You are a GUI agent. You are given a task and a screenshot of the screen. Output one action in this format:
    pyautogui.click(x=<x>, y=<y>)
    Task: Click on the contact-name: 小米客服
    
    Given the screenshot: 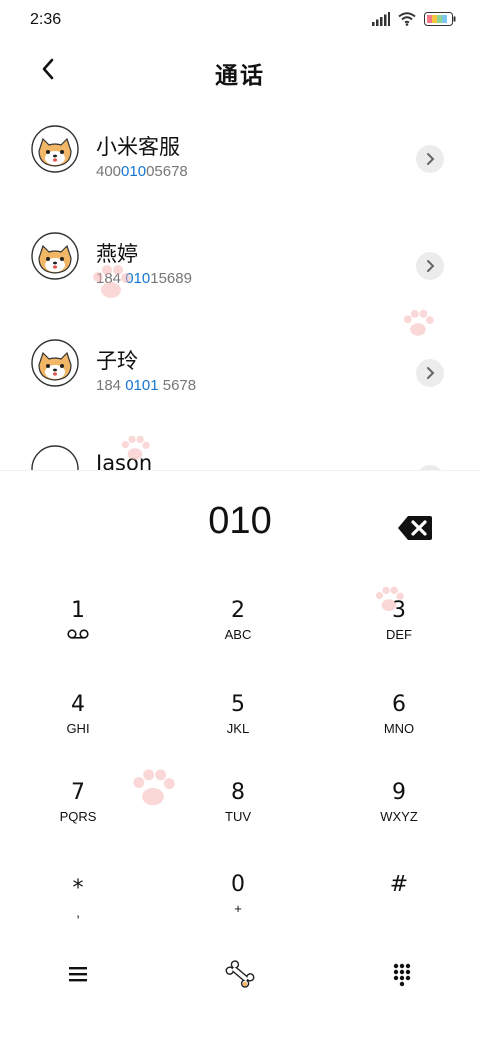 What is the action you would take?
    pyautogui.click(x=138, y=147)
    